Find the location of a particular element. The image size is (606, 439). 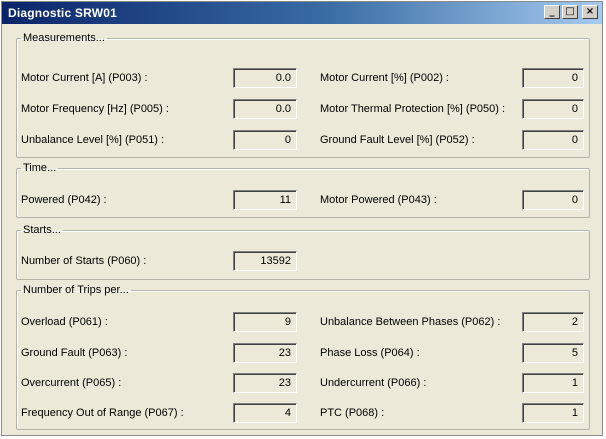

motor-frequency-label: Motor Frequency [Hz] (P005) : is located at coordinates (95, 109).